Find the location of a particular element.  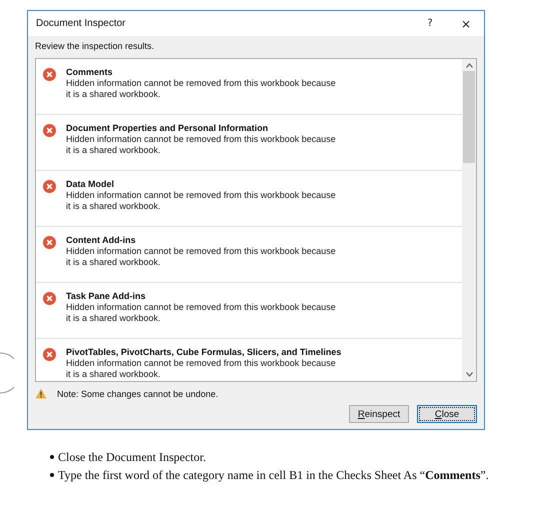

circle-outline is located at coordinates (7, 373).